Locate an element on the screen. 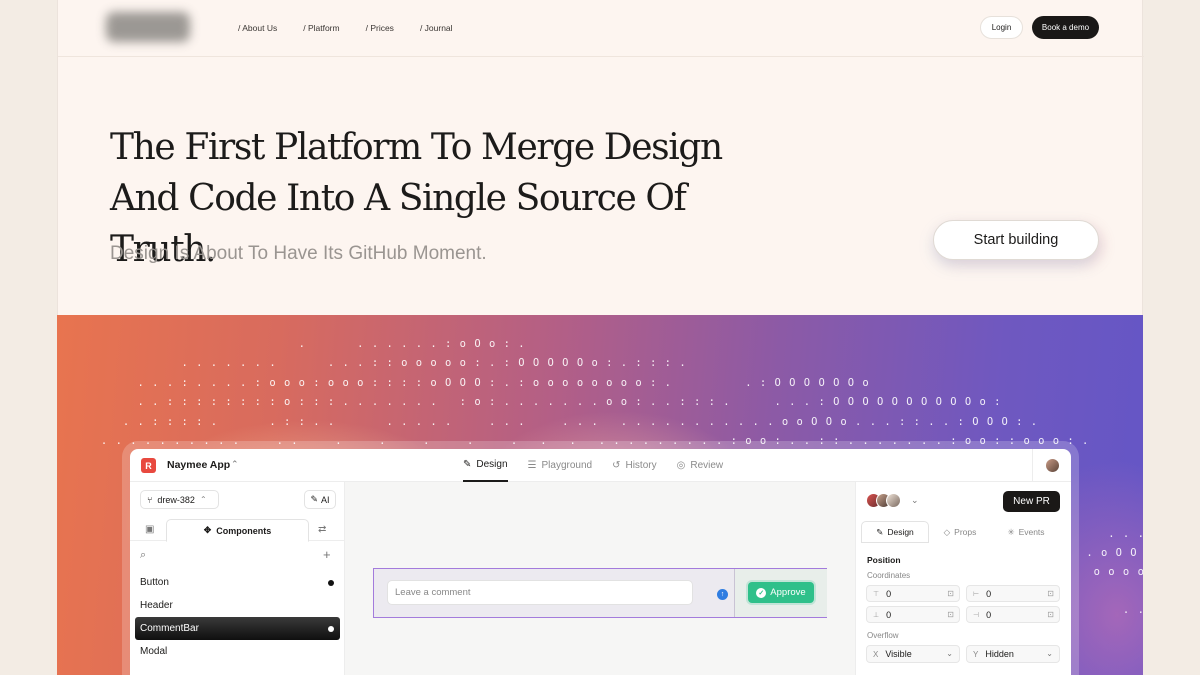 The width and height of the screenshot is (1200, 675). tab-props: ◇ Props is located at coordinates (960, 532).